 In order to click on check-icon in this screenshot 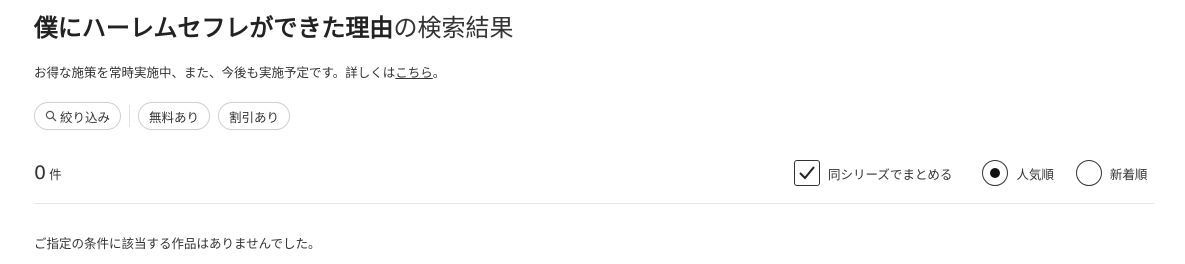, I will do `click(807, 173)`.